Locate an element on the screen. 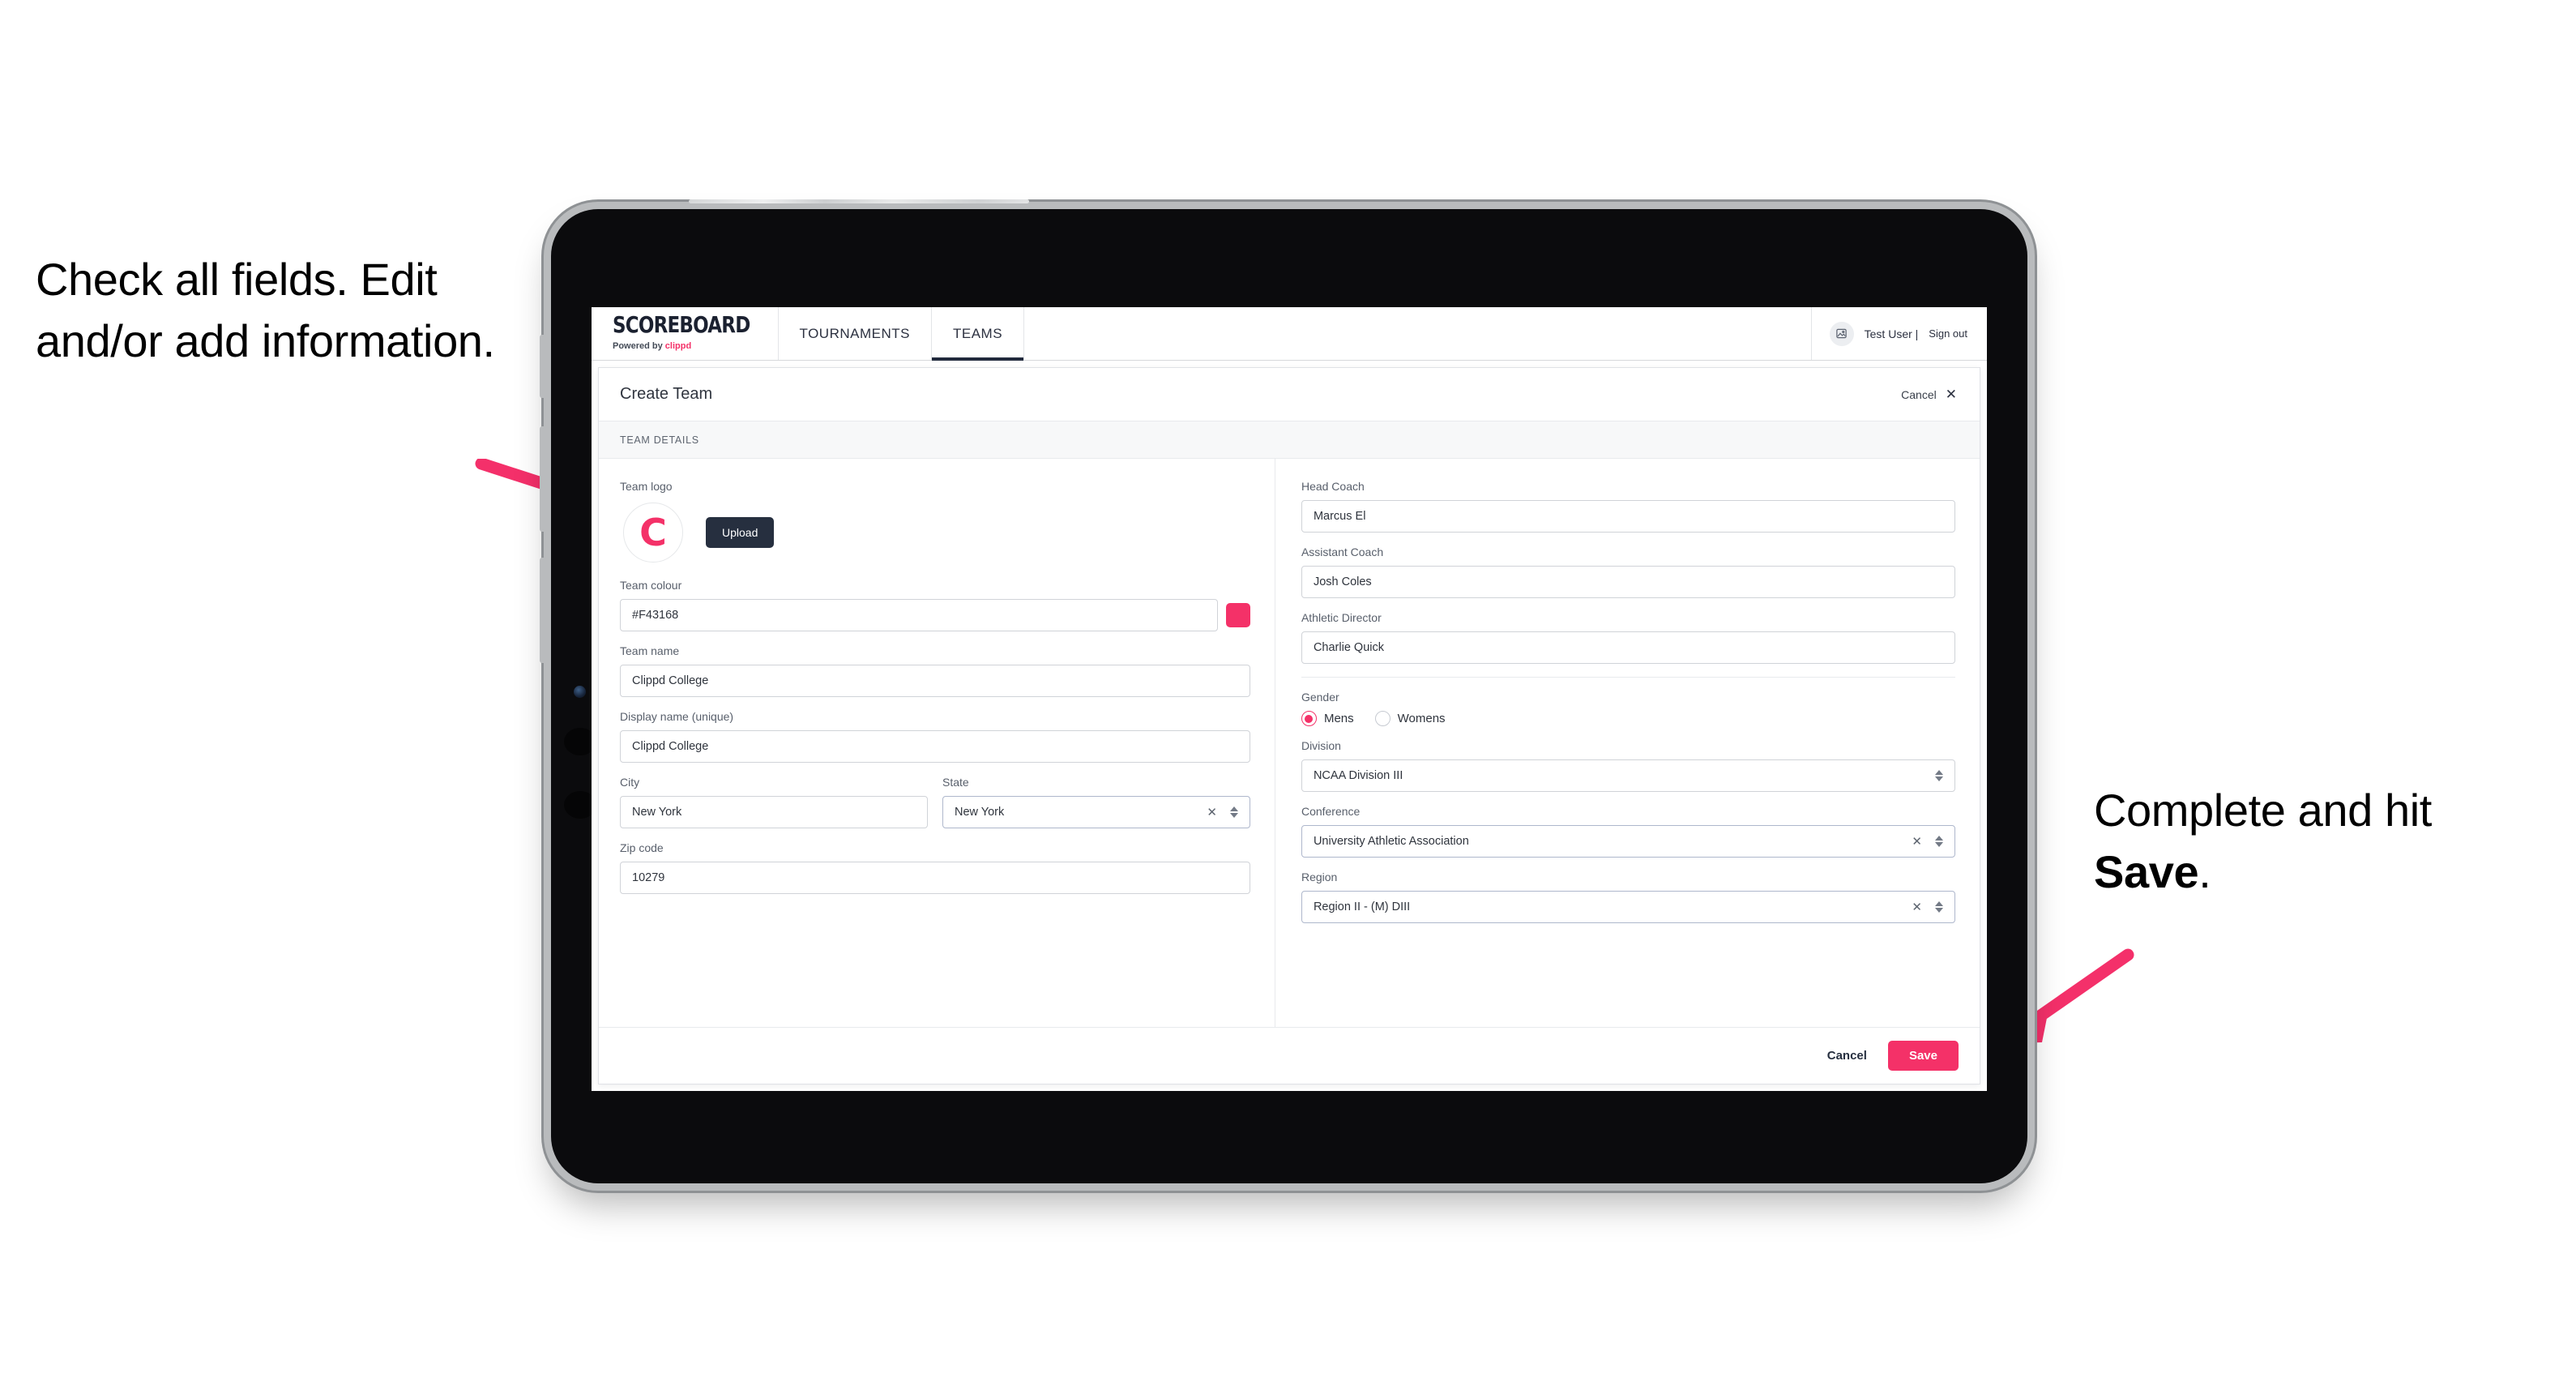  athletic-director-input: Charlie Quick is located at coordinates (1628, 647).